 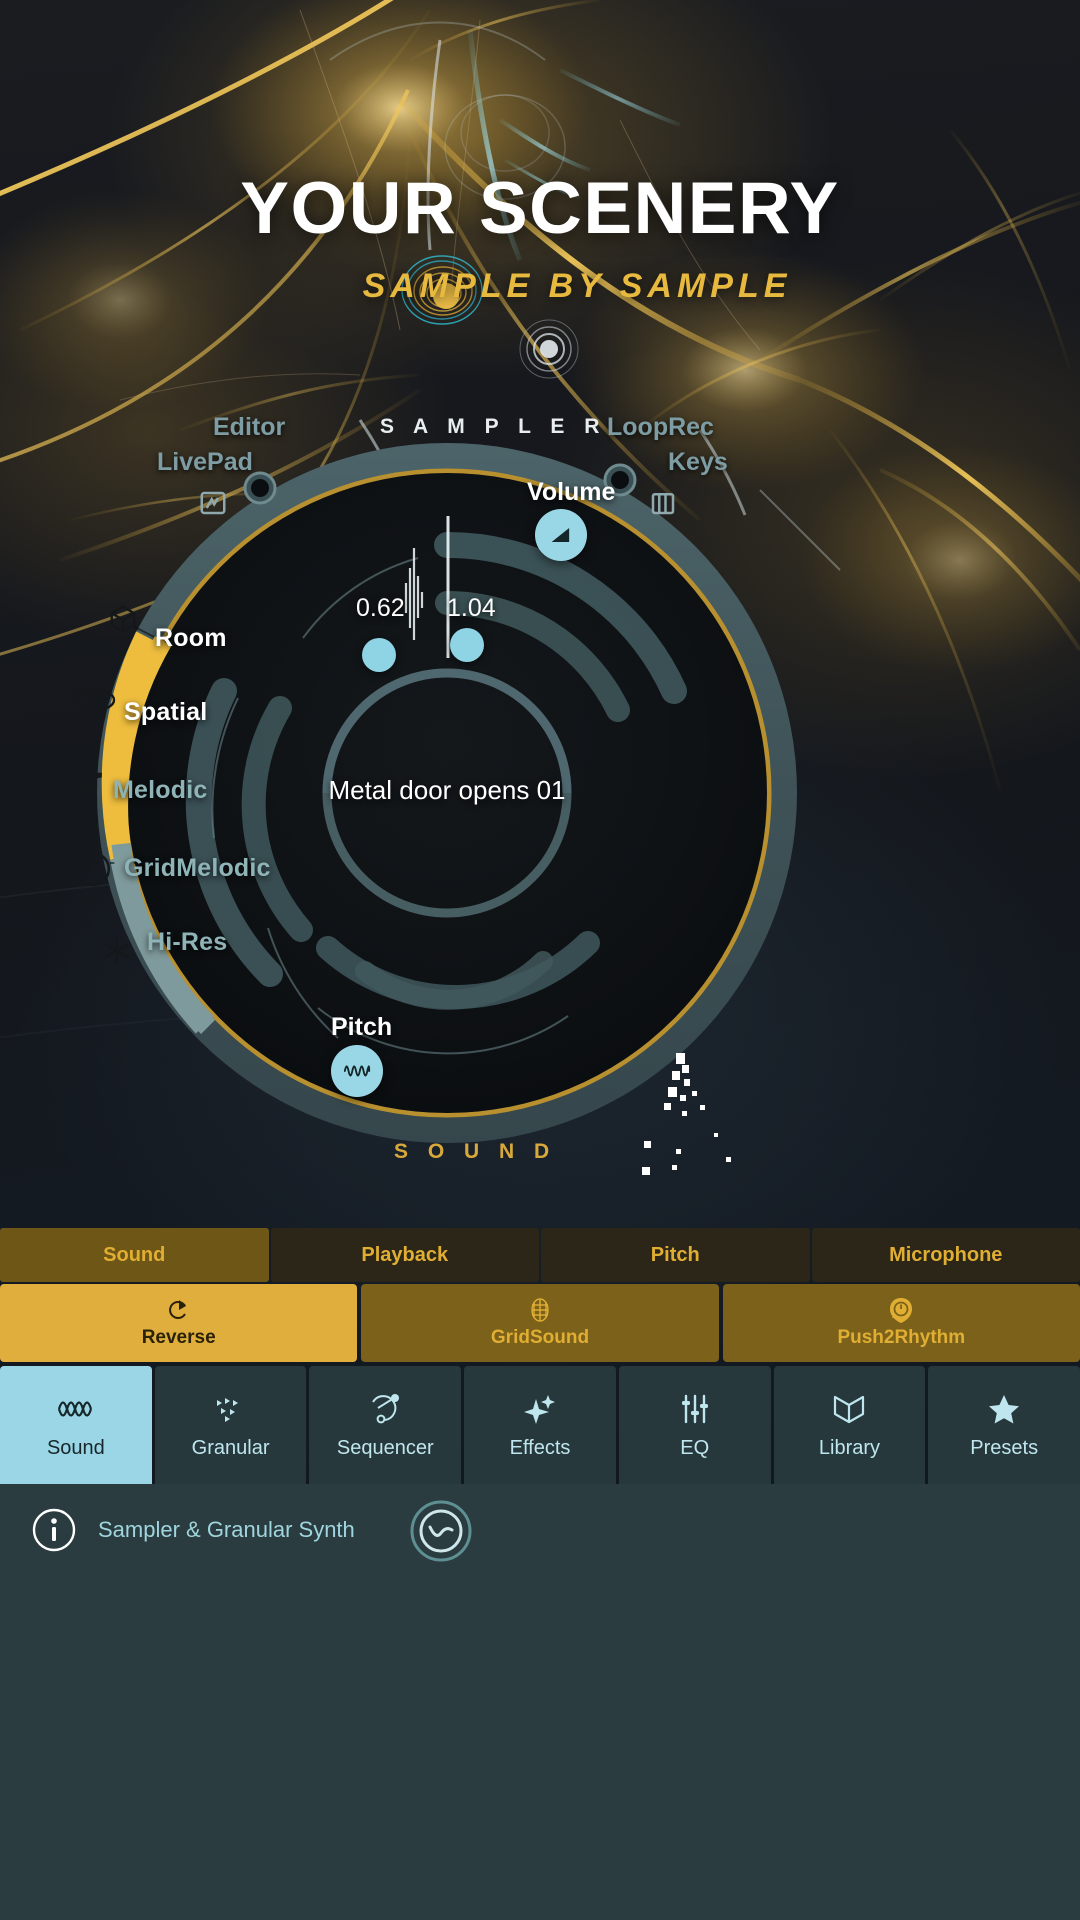 I want to click on tab-gridsound: GridSound, so click(x=540, y=1323).